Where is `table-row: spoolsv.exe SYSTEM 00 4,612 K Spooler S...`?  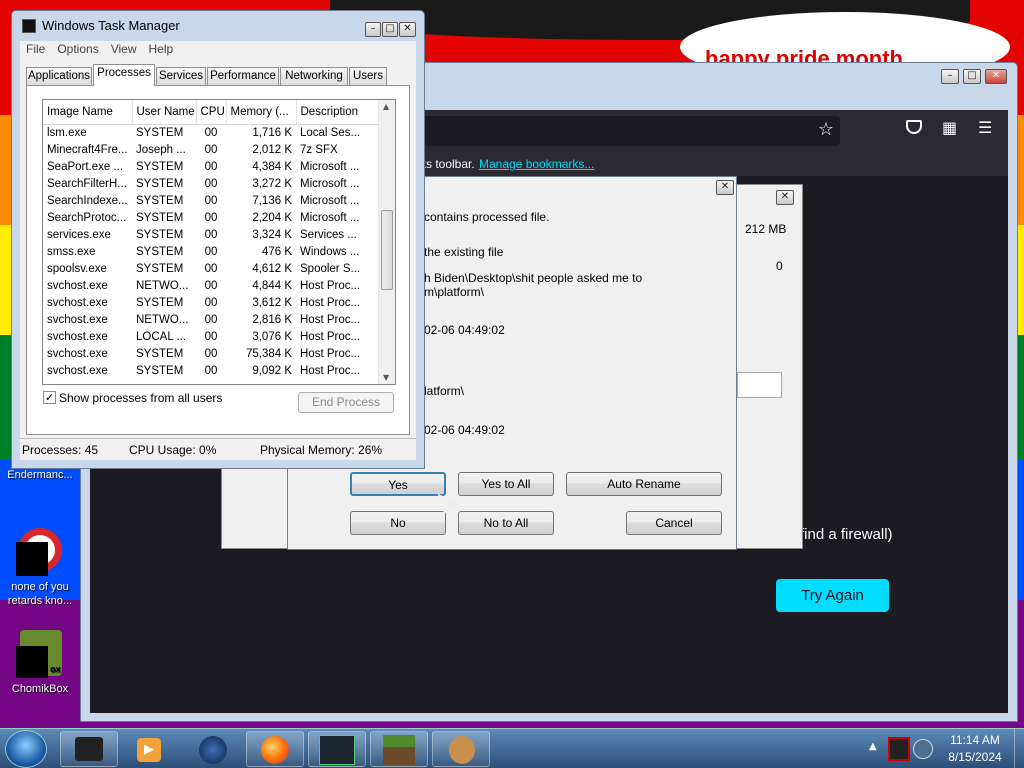 table-row: spoolsv.exe SYSTEM 00 4,612 K Spooler S... is located at coordinates (211, 268).